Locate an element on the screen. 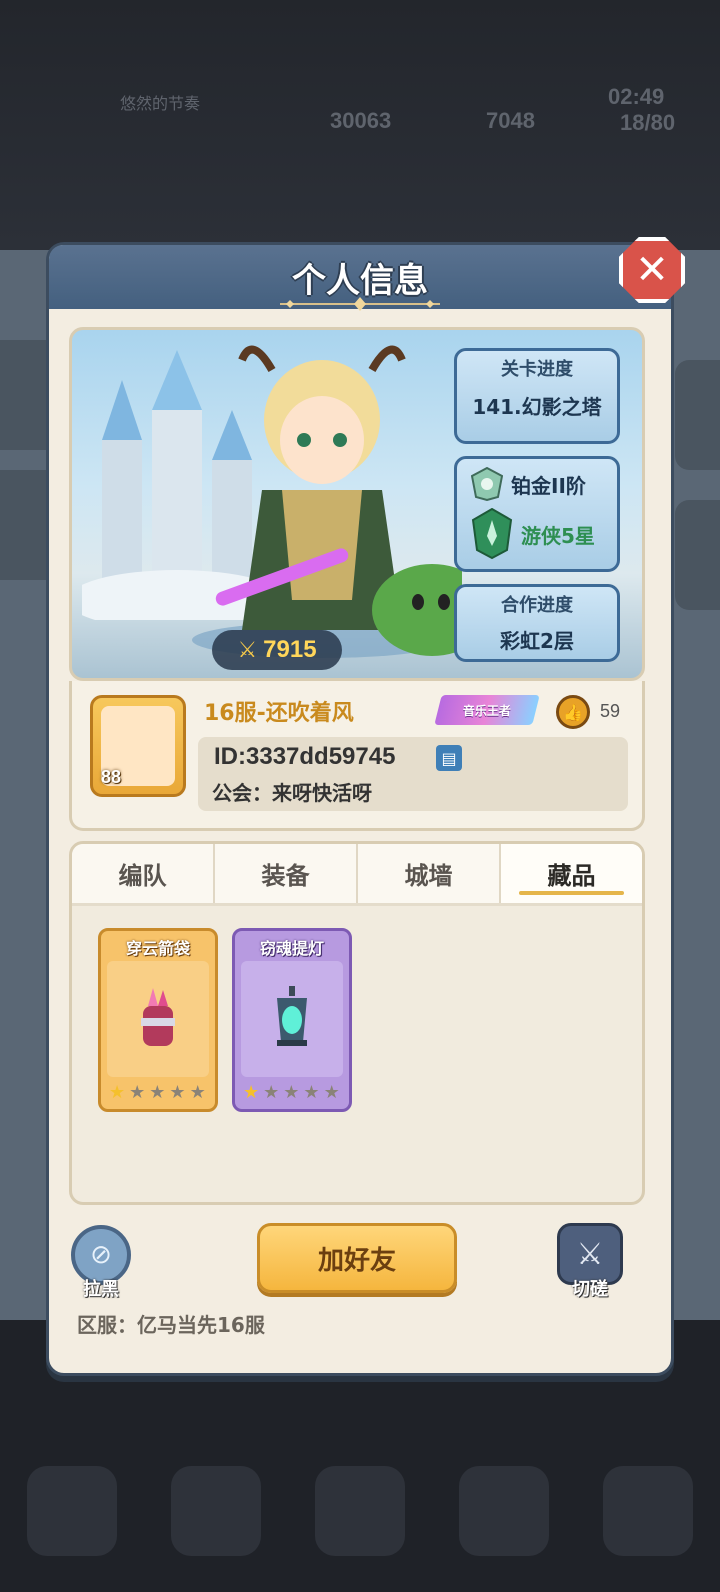  duel-label: 切磋 is located at coordinates (590, 1289).